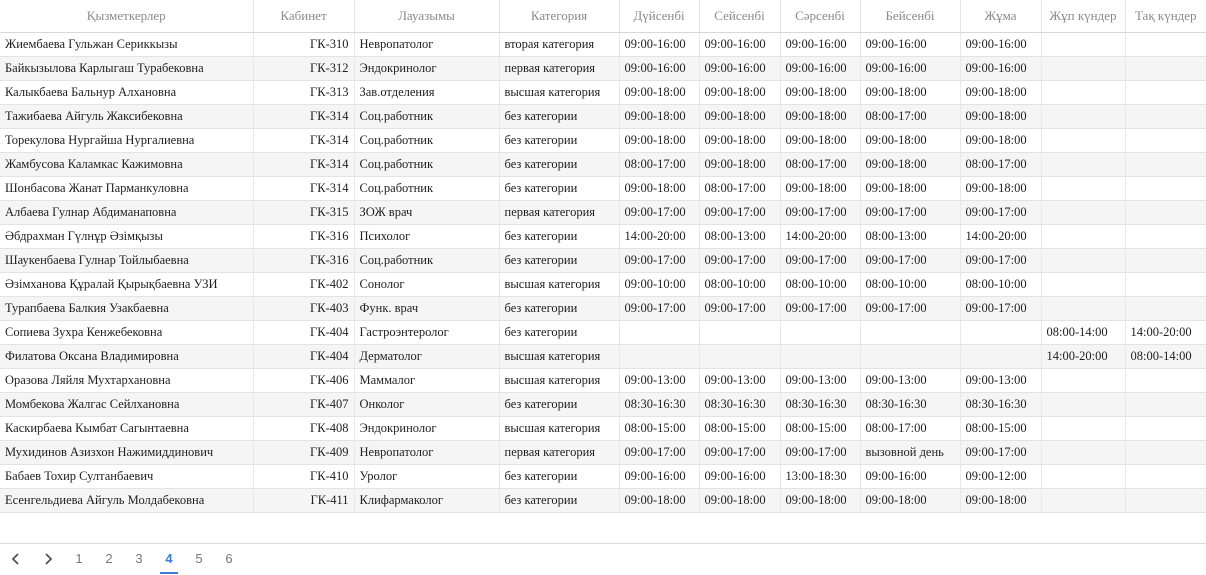 The width and height of the screenshot is (1206, 575). What do you see at coordinates (304, 16) in the screenshot?
I see `column-header-cabinet: Кабинет` at bounding box center [304, 16].